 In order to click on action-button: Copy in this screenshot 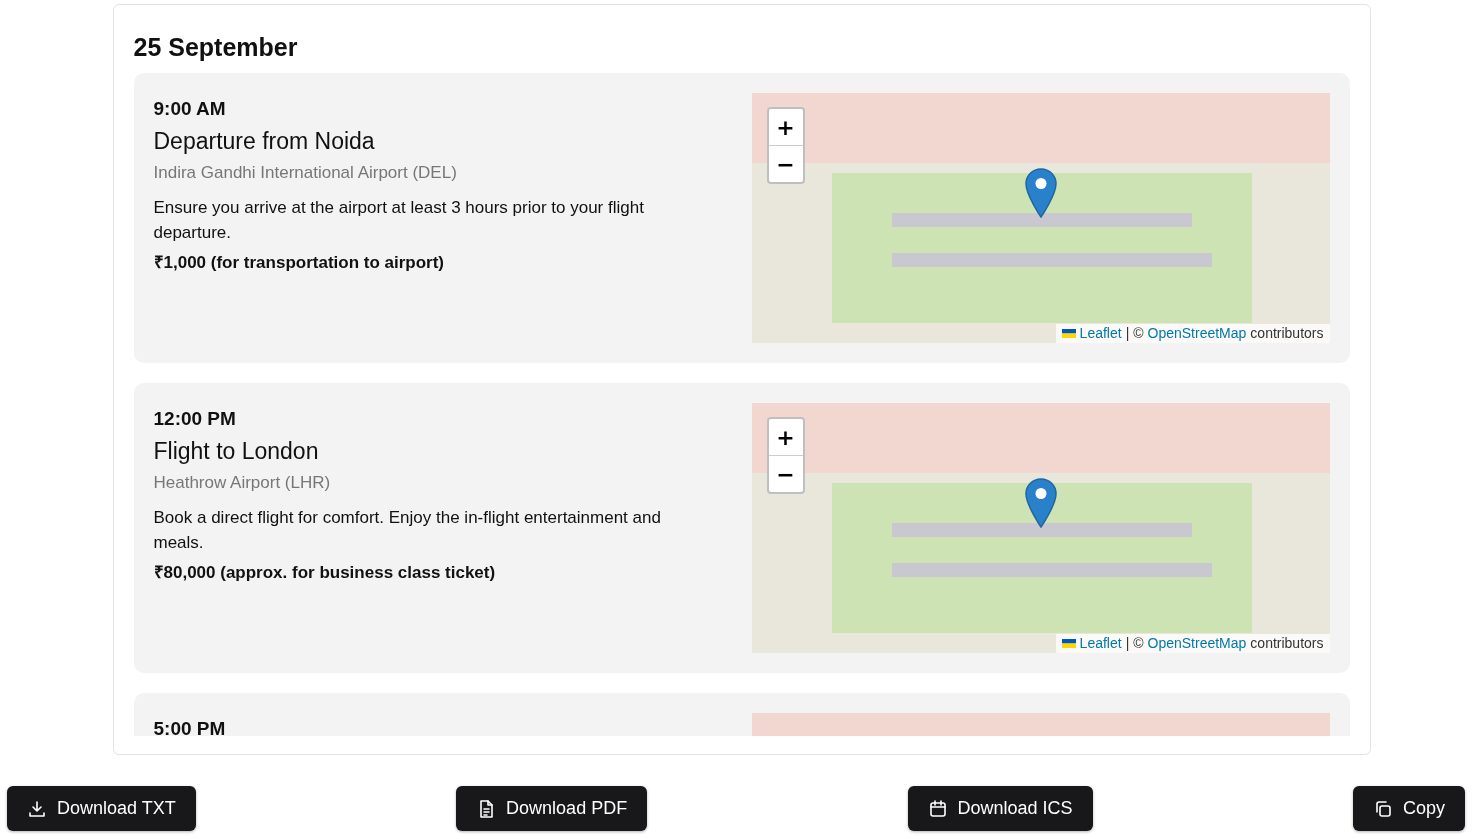, I will do `click(1408, 808)`.